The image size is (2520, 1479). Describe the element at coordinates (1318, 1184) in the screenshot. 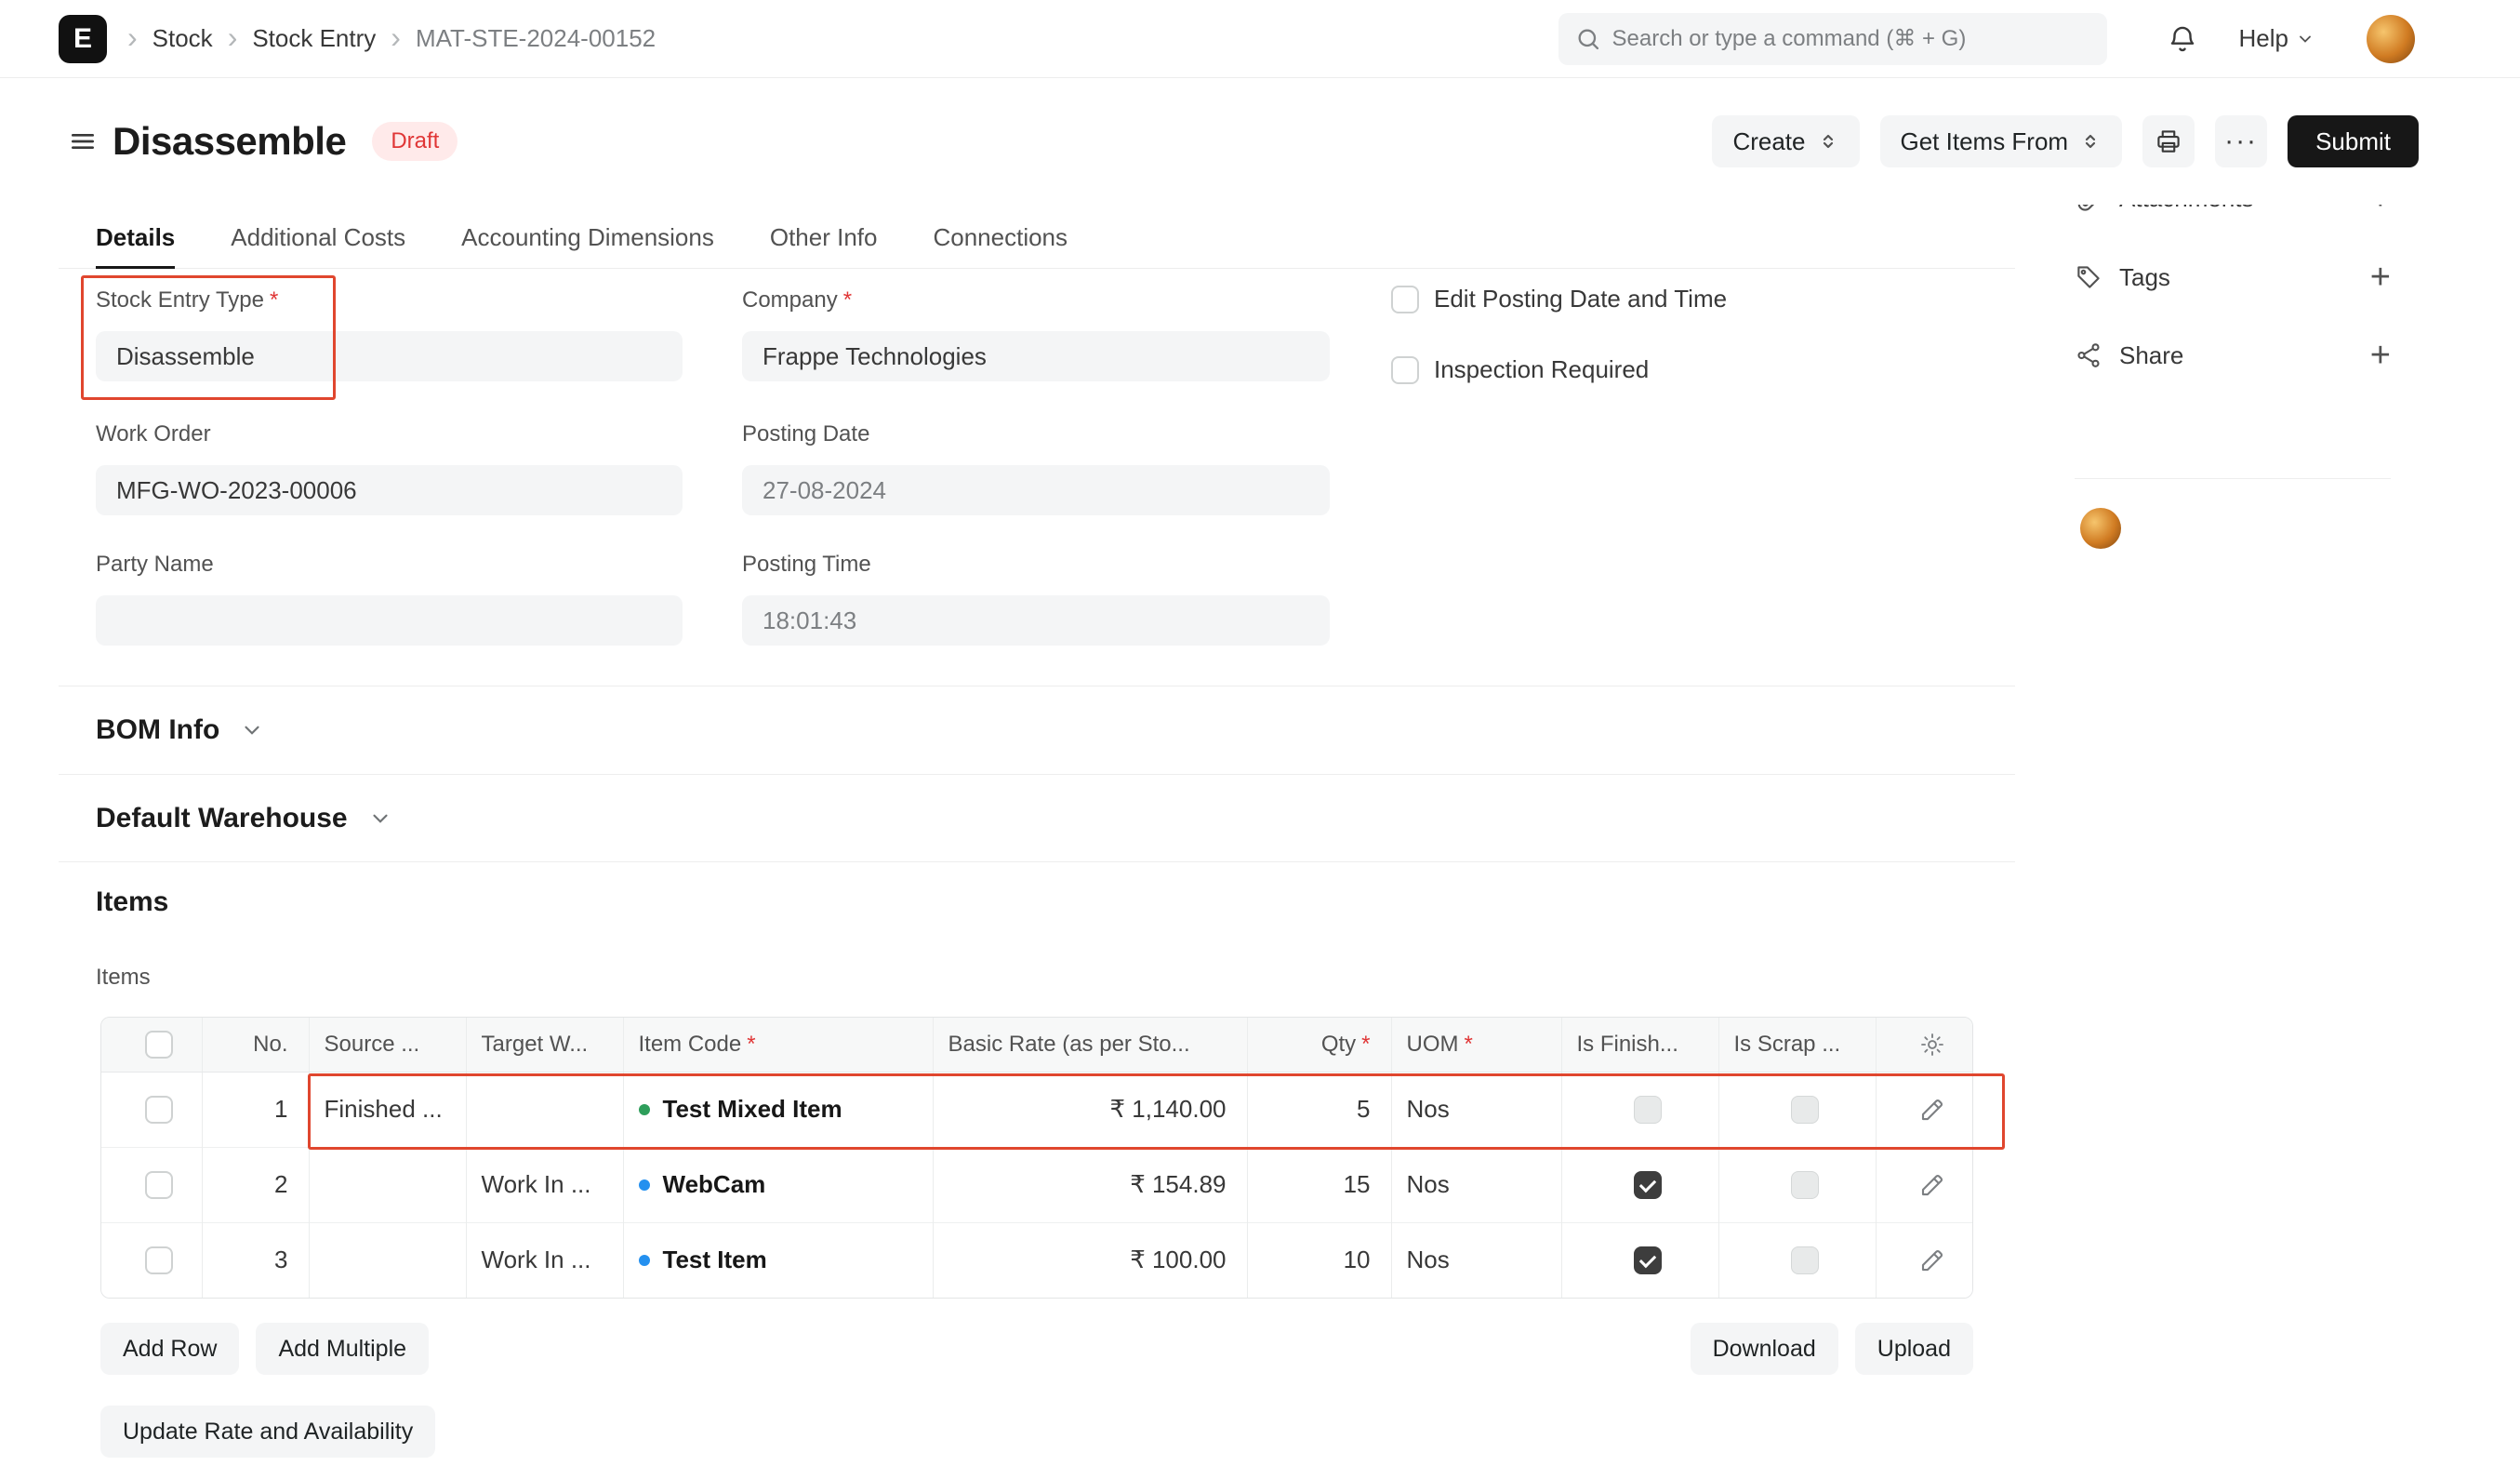

I see `qty-cell: 15` at that location.